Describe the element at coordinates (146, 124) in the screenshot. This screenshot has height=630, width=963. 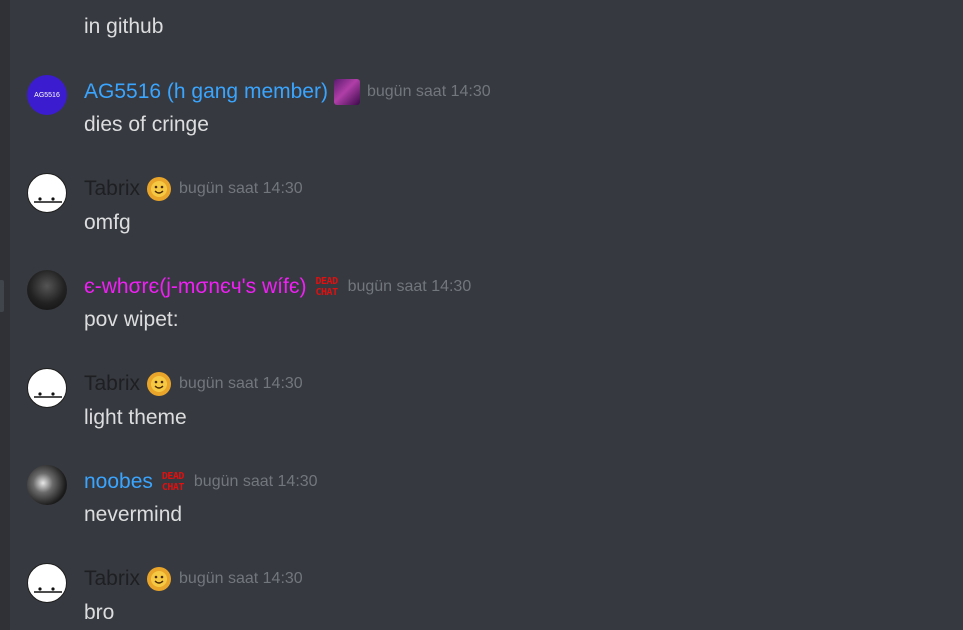
I see `message-text: dies of cringe` at that location.